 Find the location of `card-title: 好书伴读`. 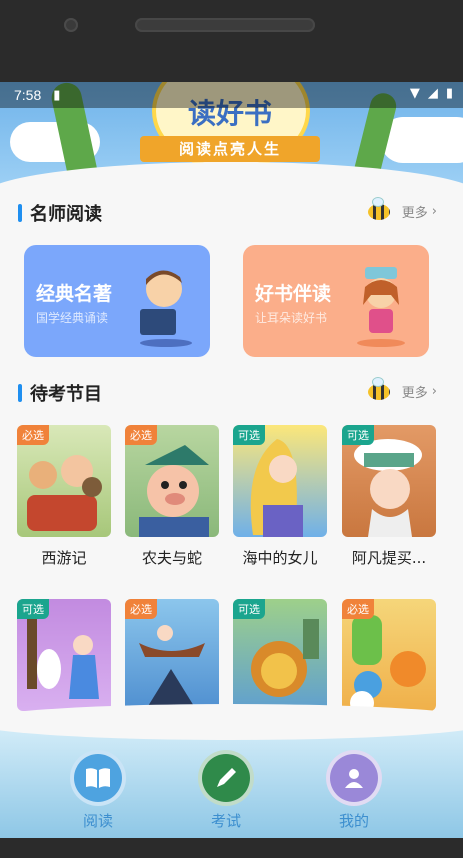

card-title: 好书伴读 is located at coordinates (293, 294).